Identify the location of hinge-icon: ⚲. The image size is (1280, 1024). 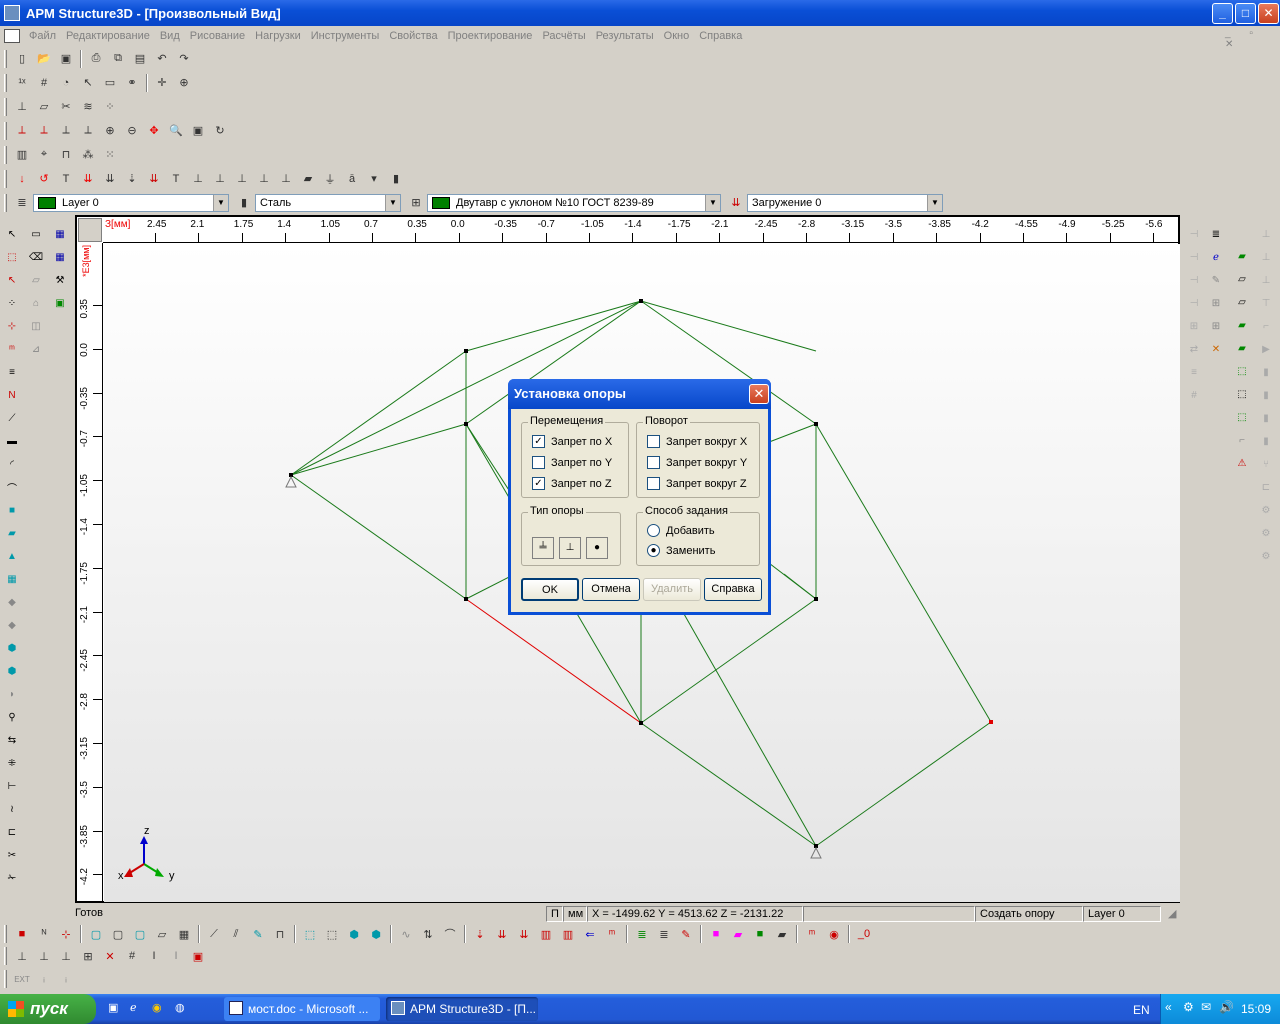
(12, 717).